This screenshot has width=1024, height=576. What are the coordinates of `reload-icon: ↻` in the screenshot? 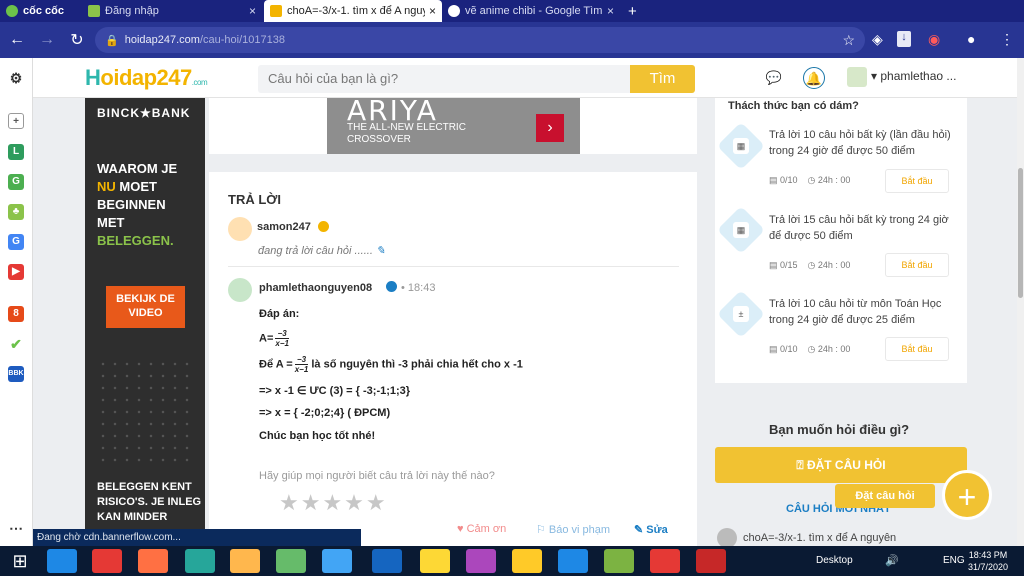 It's located at (77, 40).